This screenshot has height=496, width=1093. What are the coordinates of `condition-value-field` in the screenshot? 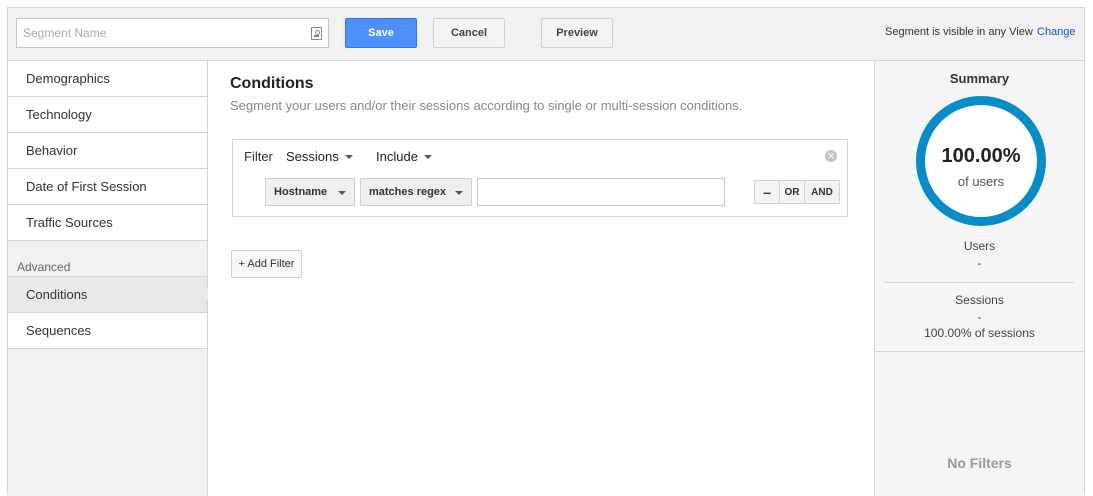 It's located at (601, 192).